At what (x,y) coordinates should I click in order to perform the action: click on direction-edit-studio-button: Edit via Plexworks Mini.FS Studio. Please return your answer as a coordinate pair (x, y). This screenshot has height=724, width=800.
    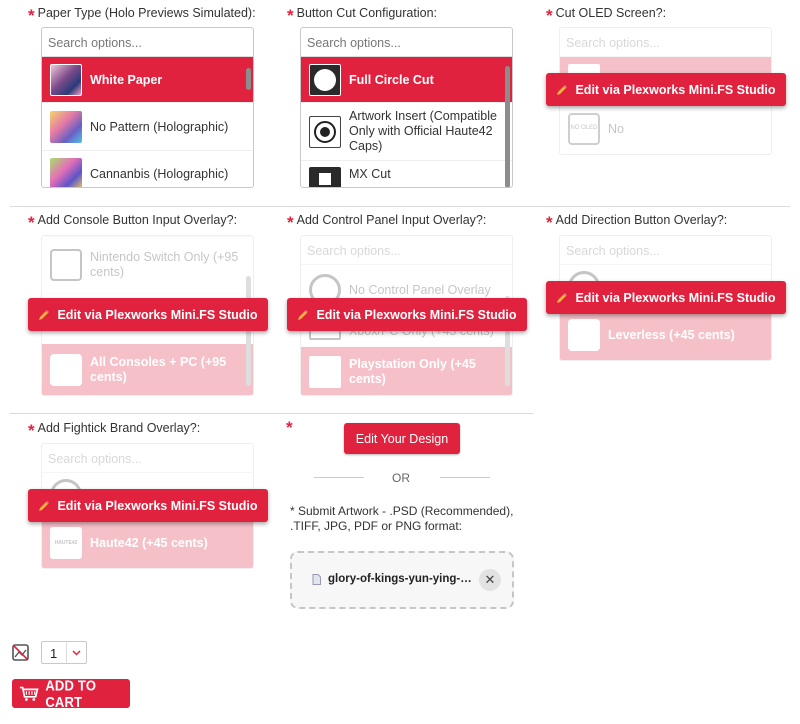
    Looking at the image, I should click on (666, 297).